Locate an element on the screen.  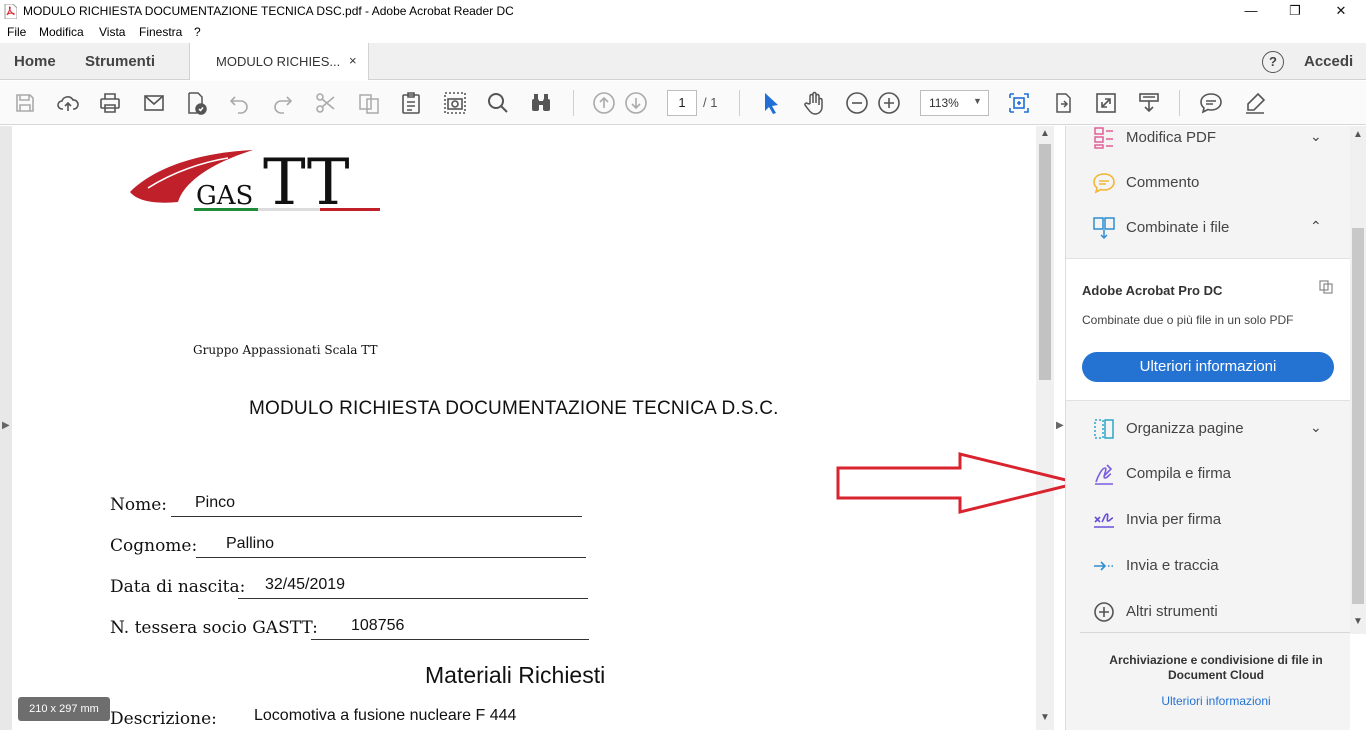
field-value-nome: Pinco is located at coordinates (215, 503).